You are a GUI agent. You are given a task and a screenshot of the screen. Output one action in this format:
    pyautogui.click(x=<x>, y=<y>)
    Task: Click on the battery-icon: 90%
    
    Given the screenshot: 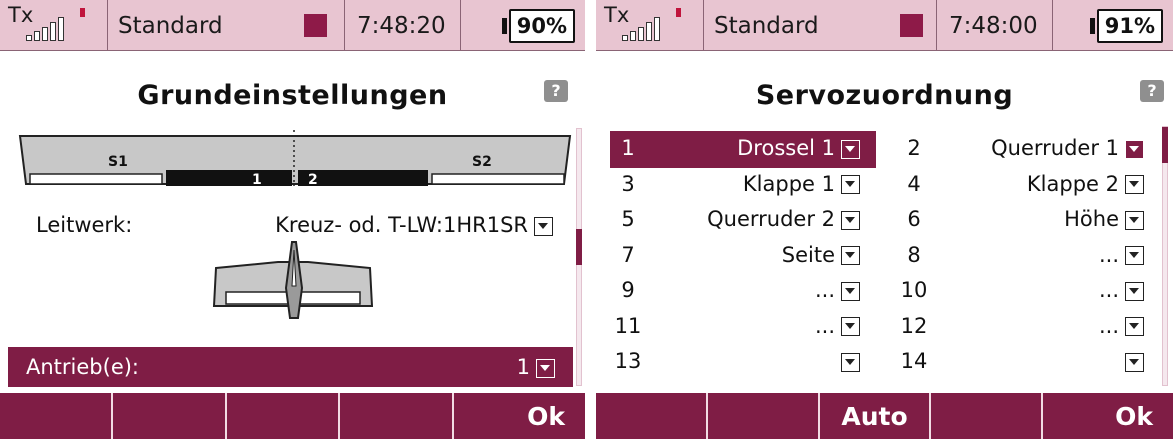 What is the action you would take?
    pyautogui.click(x=541, y=25)
    